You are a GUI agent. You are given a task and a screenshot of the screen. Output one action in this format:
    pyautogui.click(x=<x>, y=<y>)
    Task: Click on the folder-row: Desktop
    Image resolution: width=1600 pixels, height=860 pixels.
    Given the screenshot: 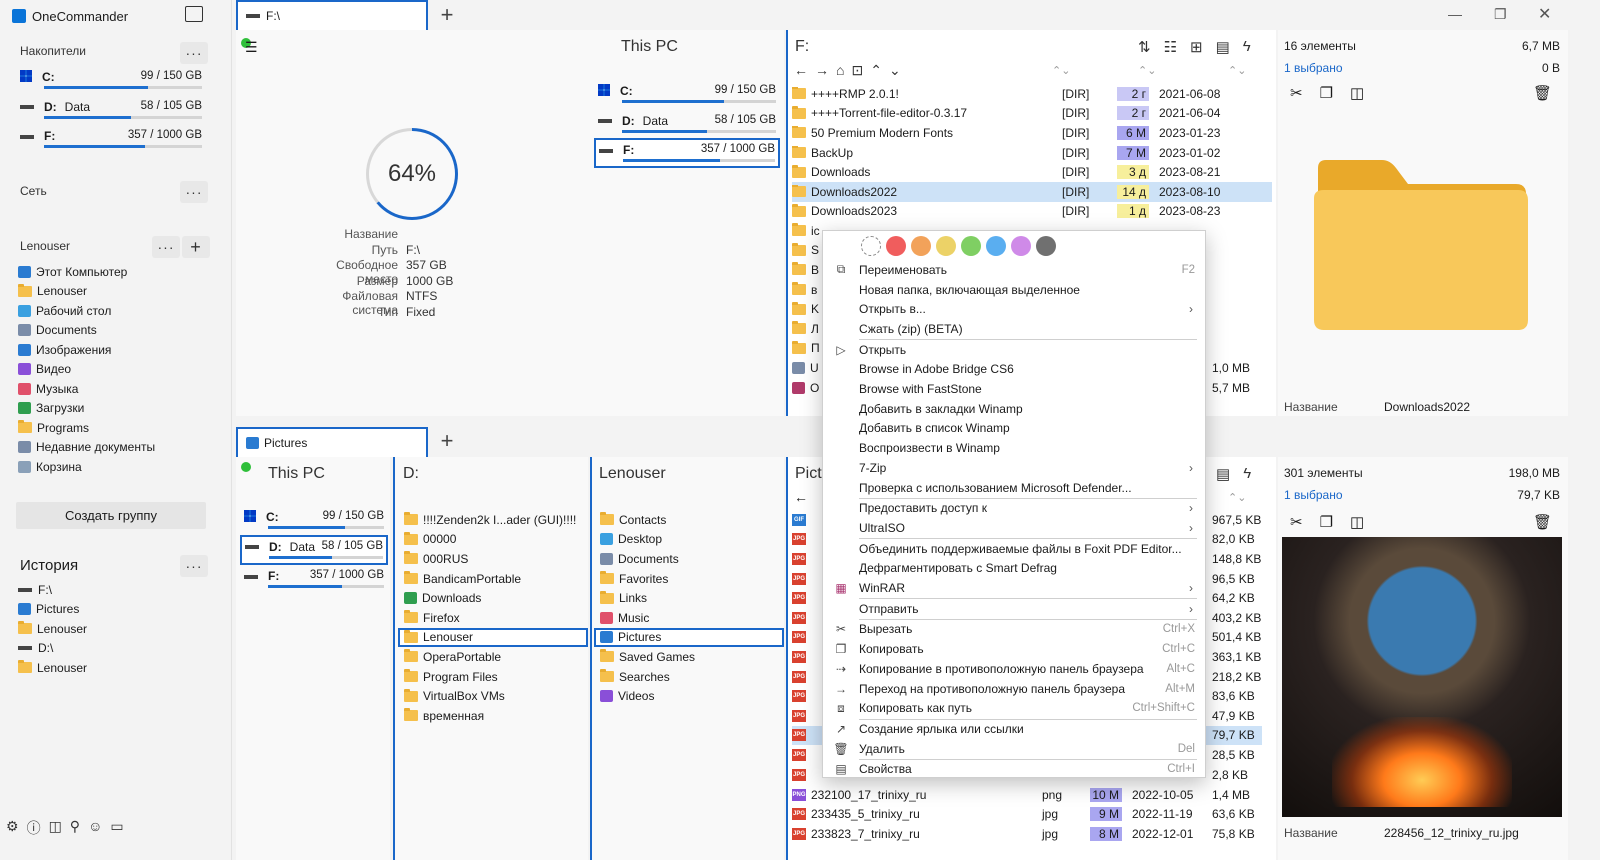 What is the action you would take?
    pyautogui.click(x=689, y=540)
    